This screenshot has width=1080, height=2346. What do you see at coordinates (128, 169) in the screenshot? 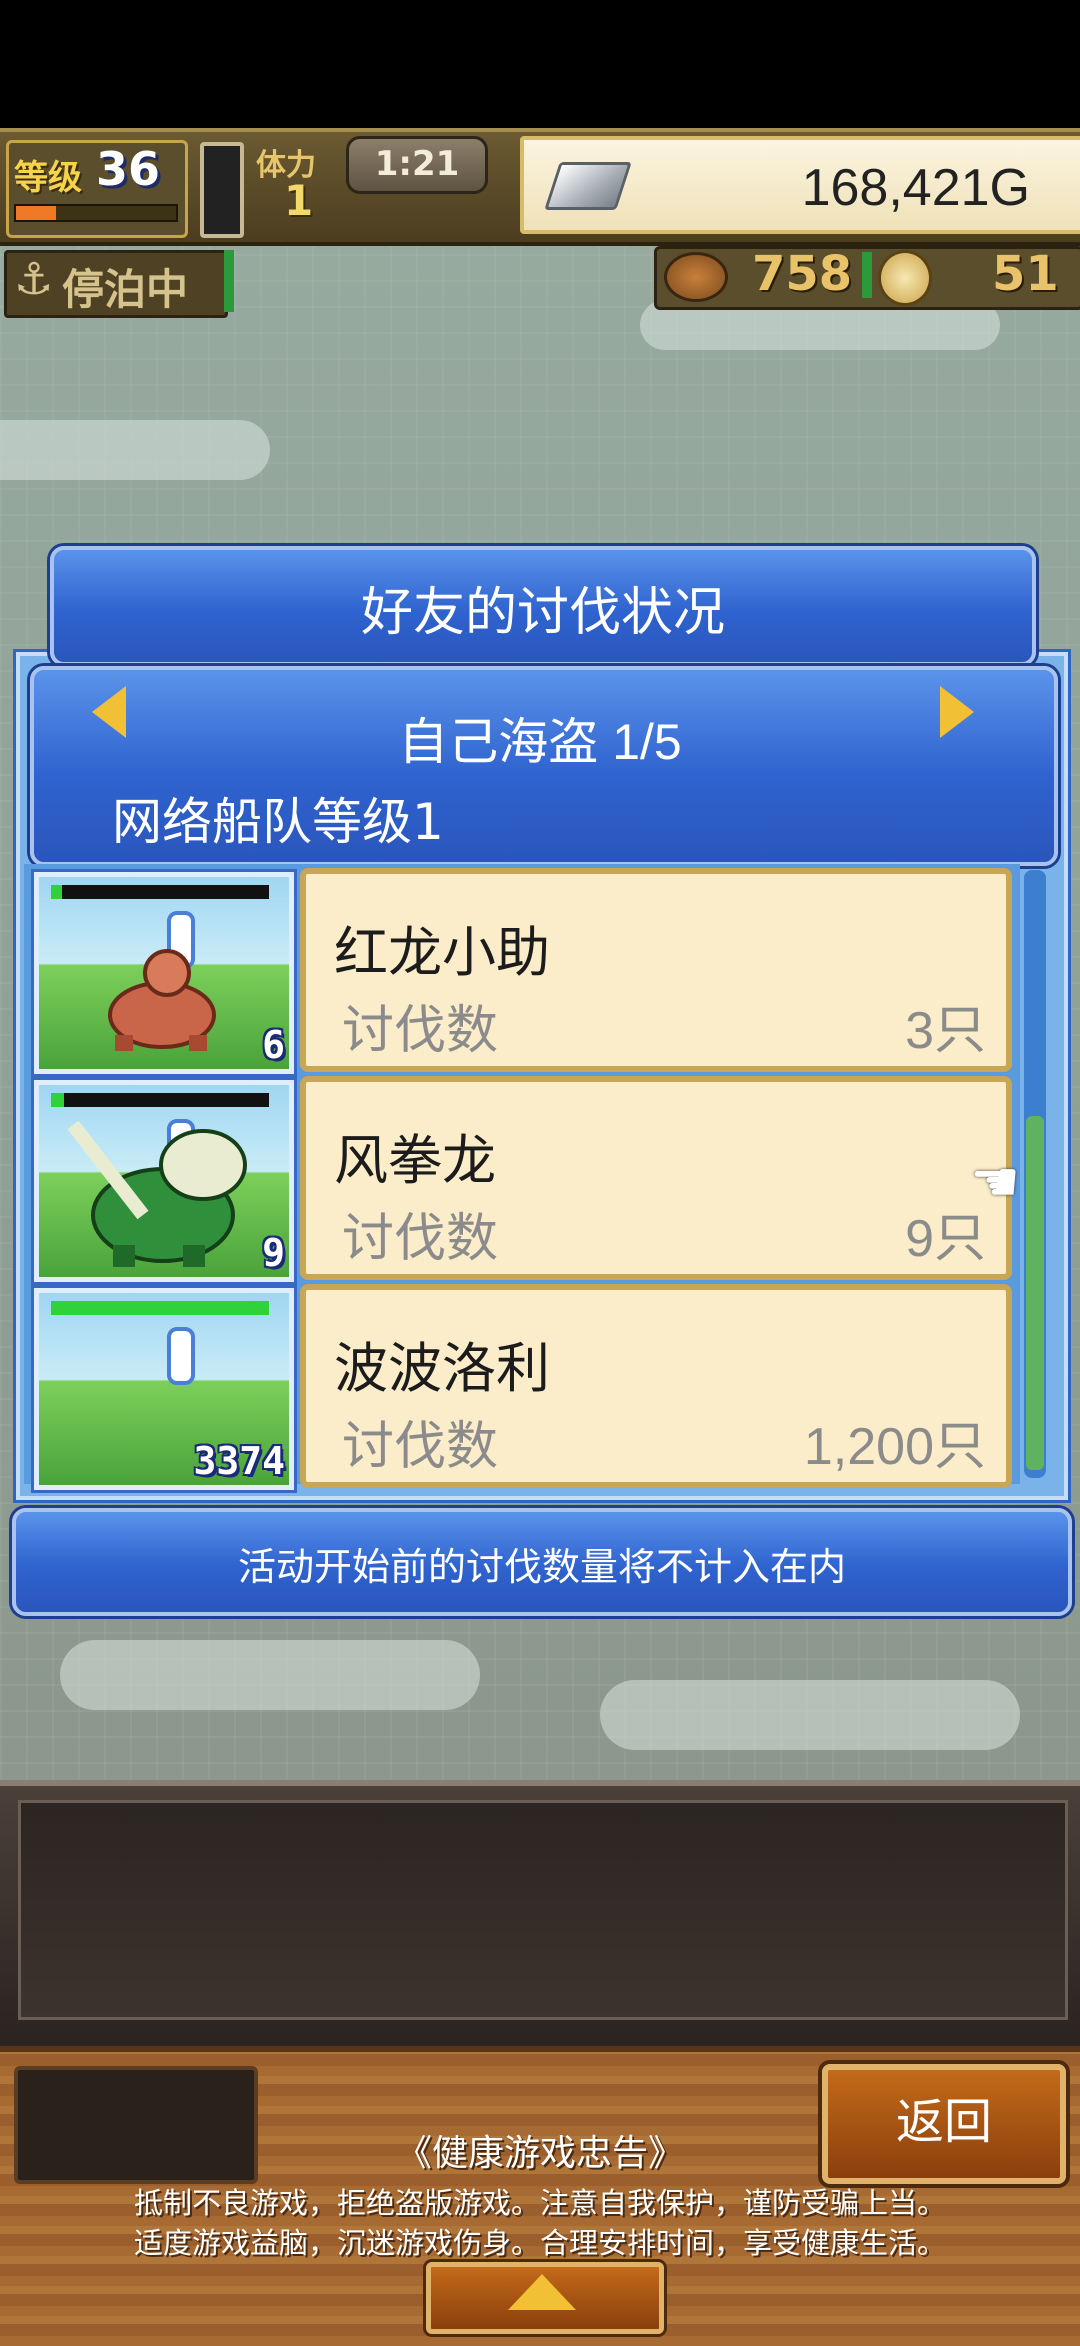
I see `level-value: 36` at bounding box center [128, 169].